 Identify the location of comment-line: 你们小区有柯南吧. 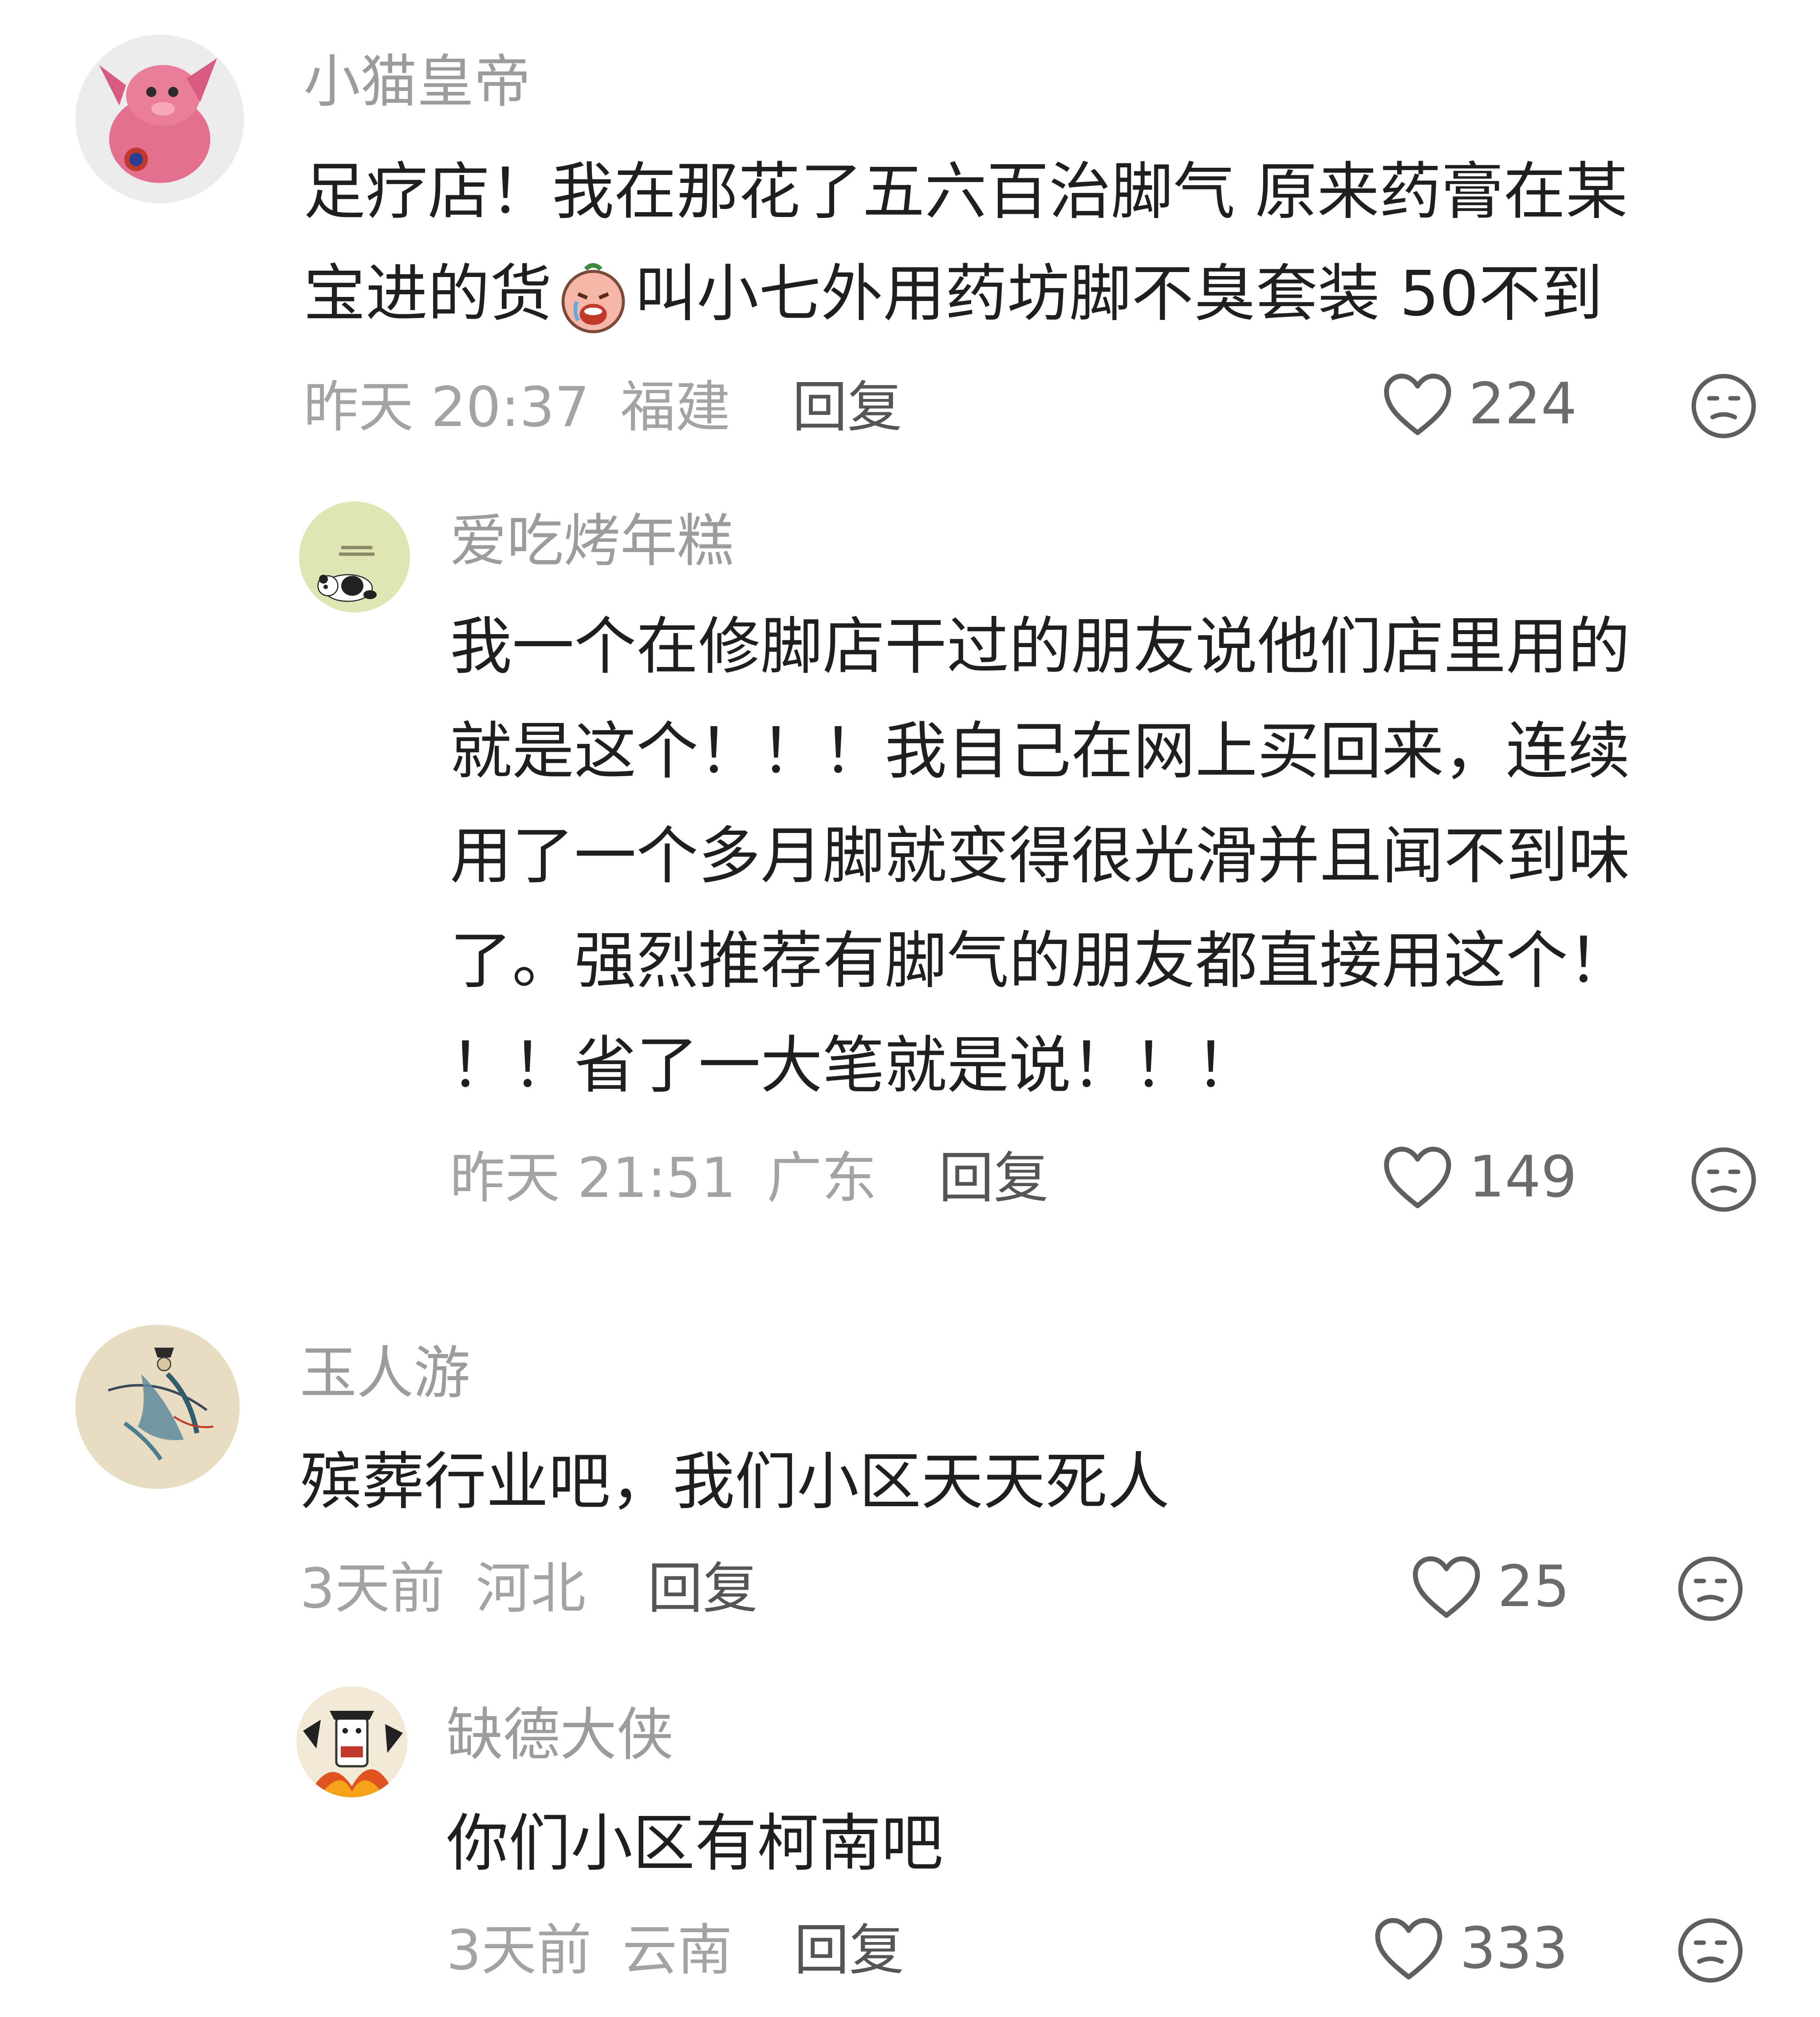
(695, 1844).